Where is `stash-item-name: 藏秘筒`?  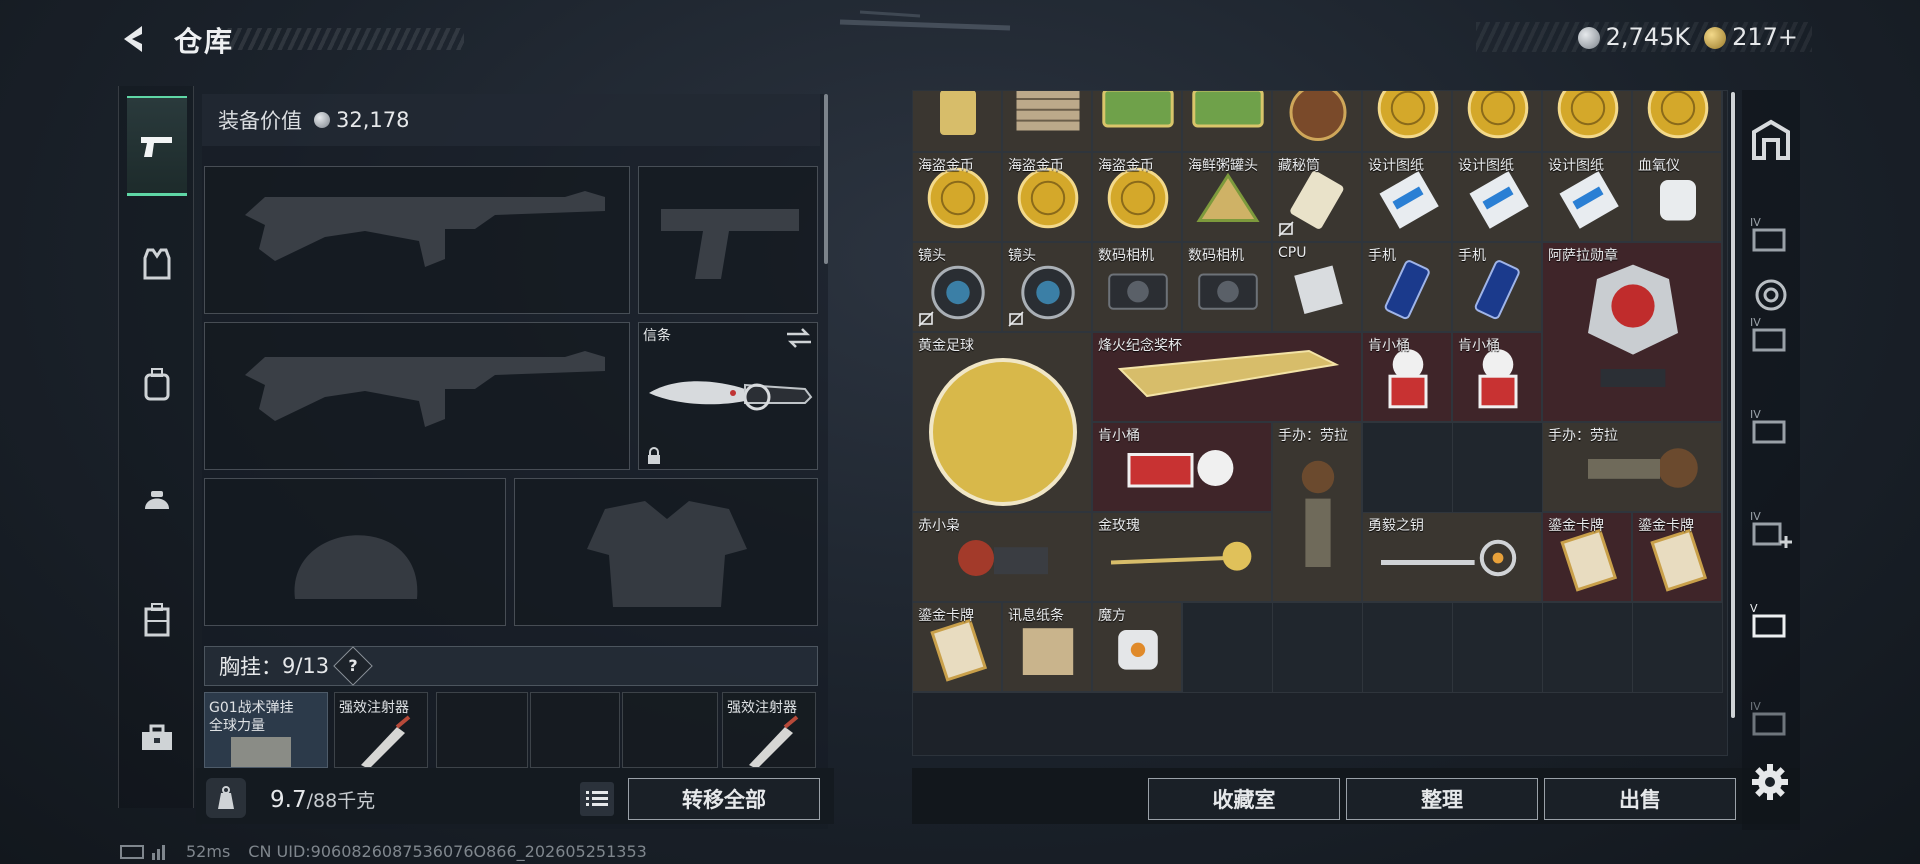
stash-item-name: 藏秘筒 is located at coordinates (1299, 166).